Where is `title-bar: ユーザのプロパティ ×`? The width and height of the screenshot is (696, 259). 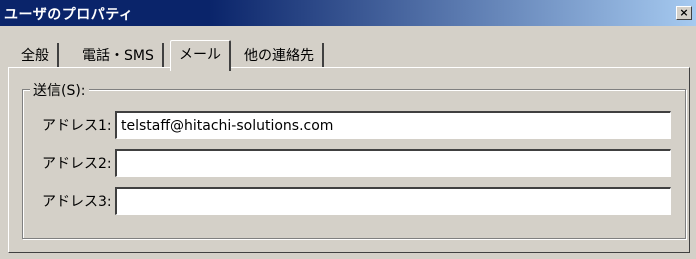
title-bar: ユーザのプロパティ × is located at coordinates (348, 13).